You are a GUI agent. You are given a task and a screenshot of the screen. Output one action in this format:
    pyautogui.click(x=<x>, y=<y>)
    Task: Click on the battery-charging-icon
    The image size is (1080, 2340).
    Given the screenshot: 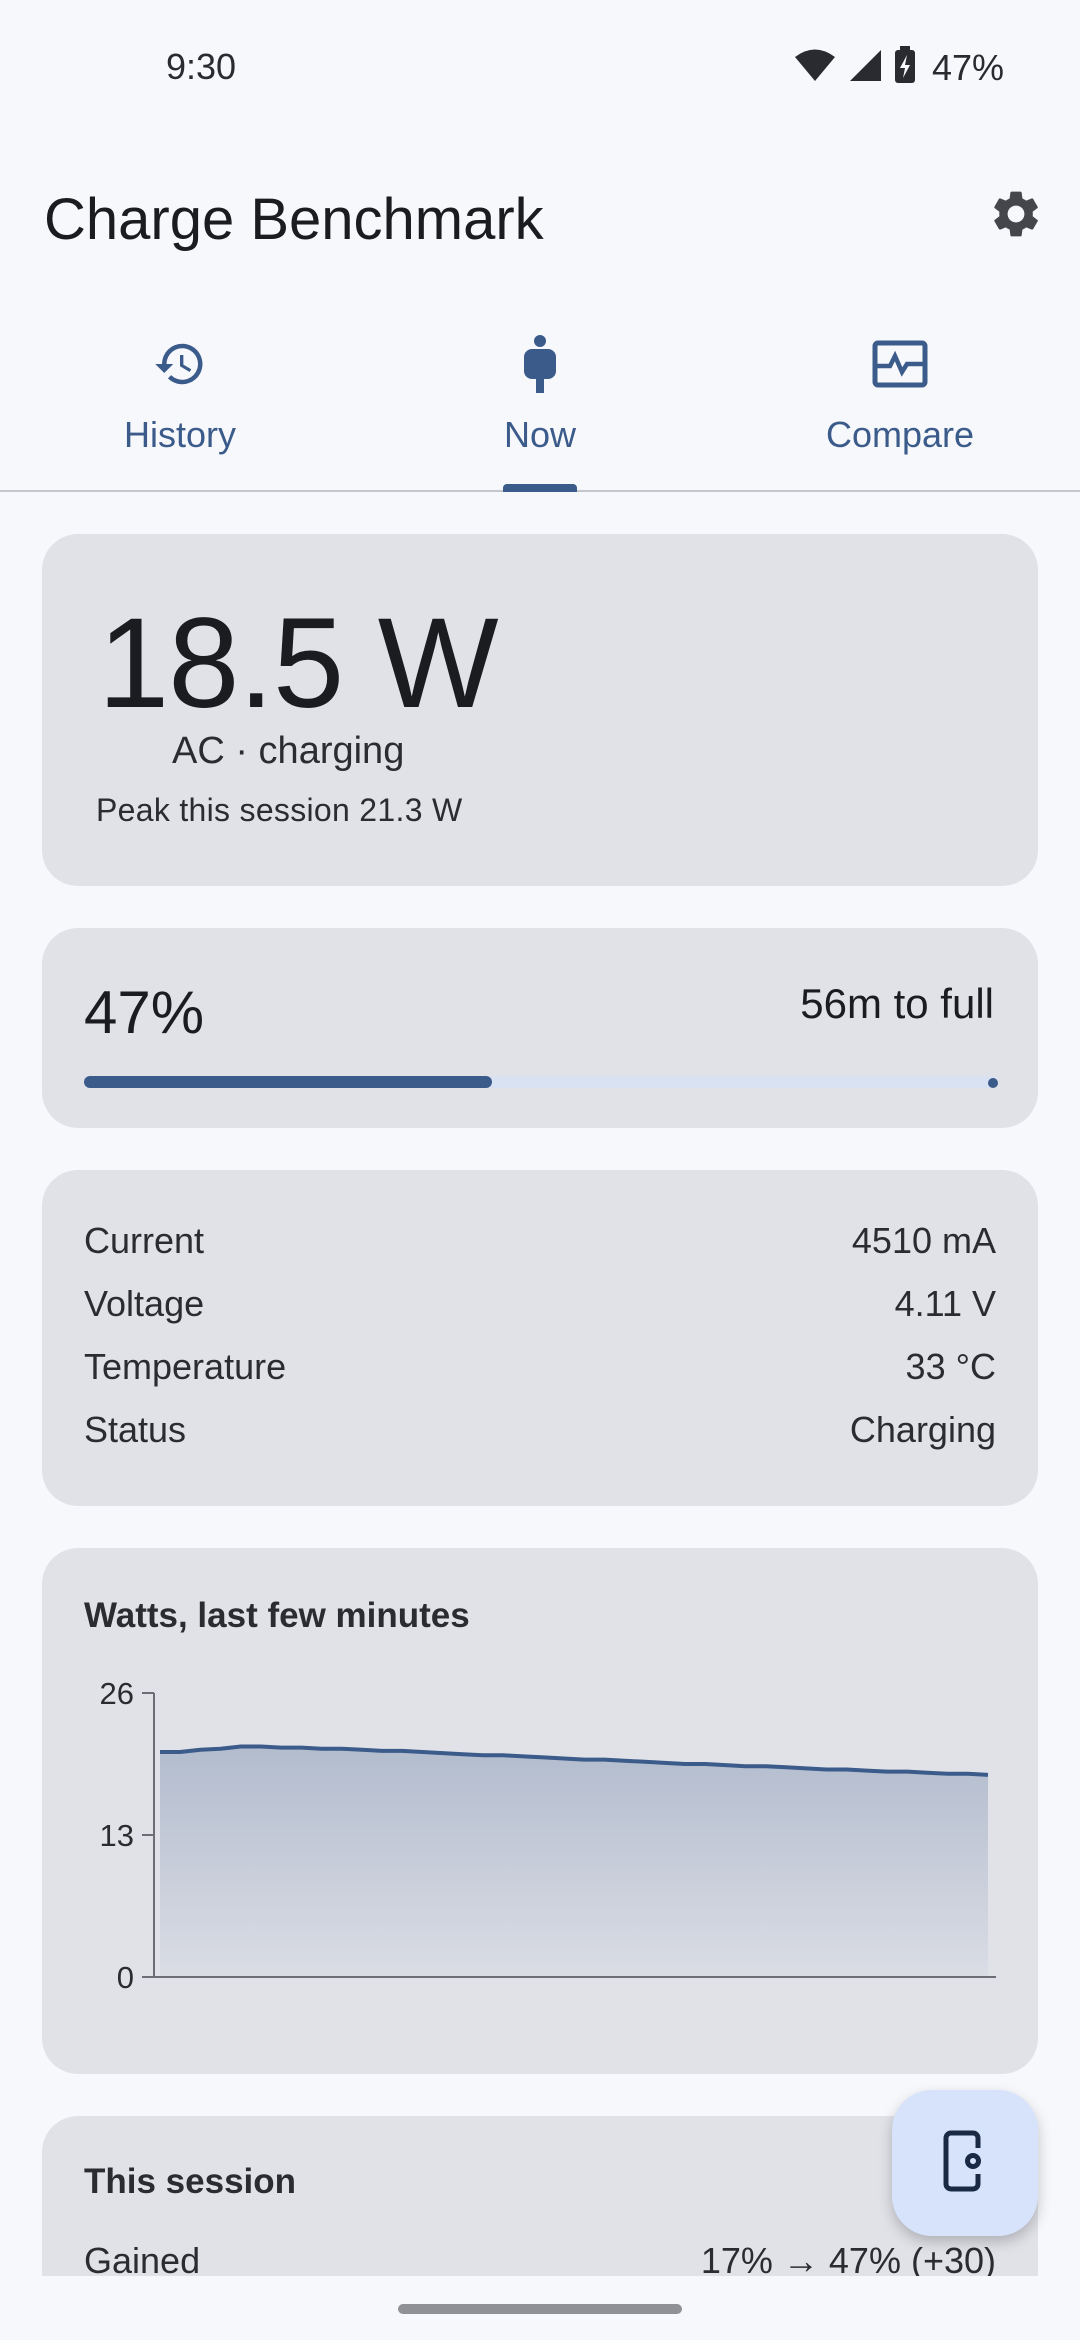 What is the action you would take?
    pyautogui.click(x=905, y=67)
    